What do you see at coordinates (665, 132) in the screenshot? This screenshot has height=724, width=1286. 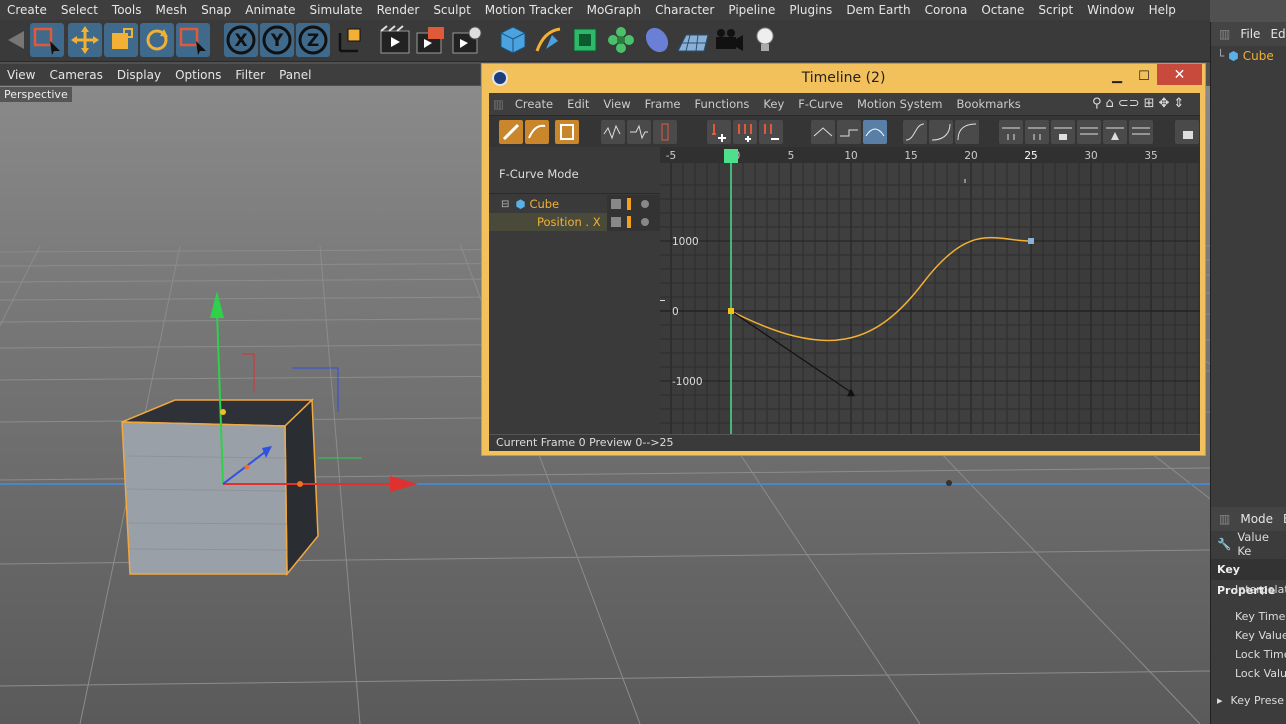 I see `curve-tool-3-button` at bounding box center [665, 132].